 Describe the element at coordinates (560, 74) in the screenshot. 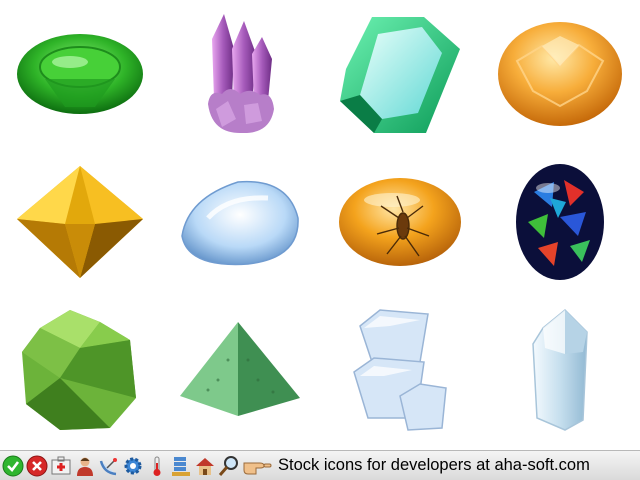

I see `orange-faceted-gem-icon` at that location.